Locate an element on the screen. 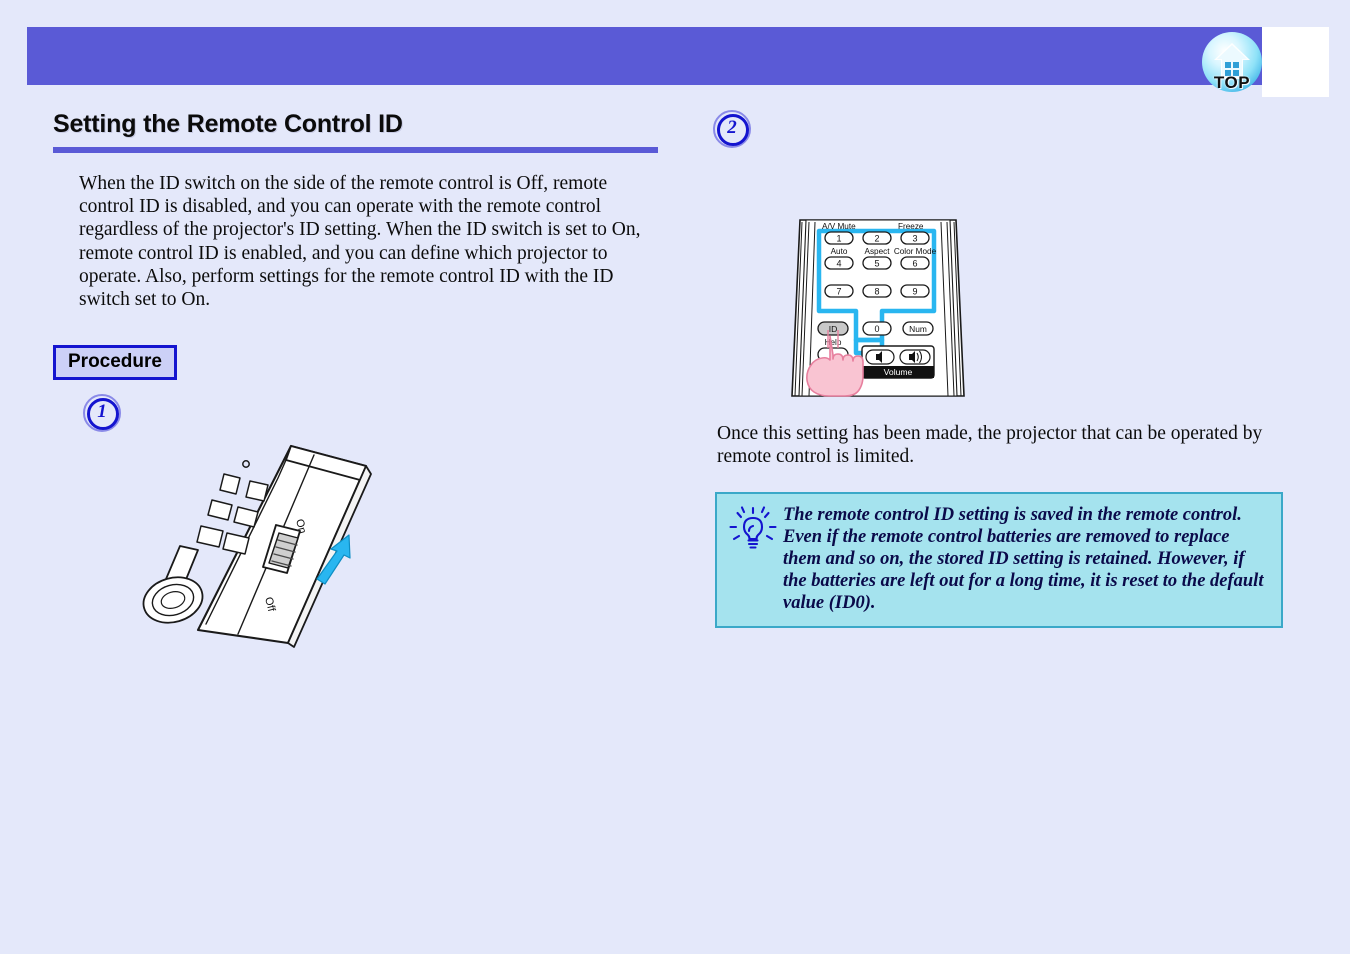  key-label-aspect: Aspect is located at coordinates (877, 251).